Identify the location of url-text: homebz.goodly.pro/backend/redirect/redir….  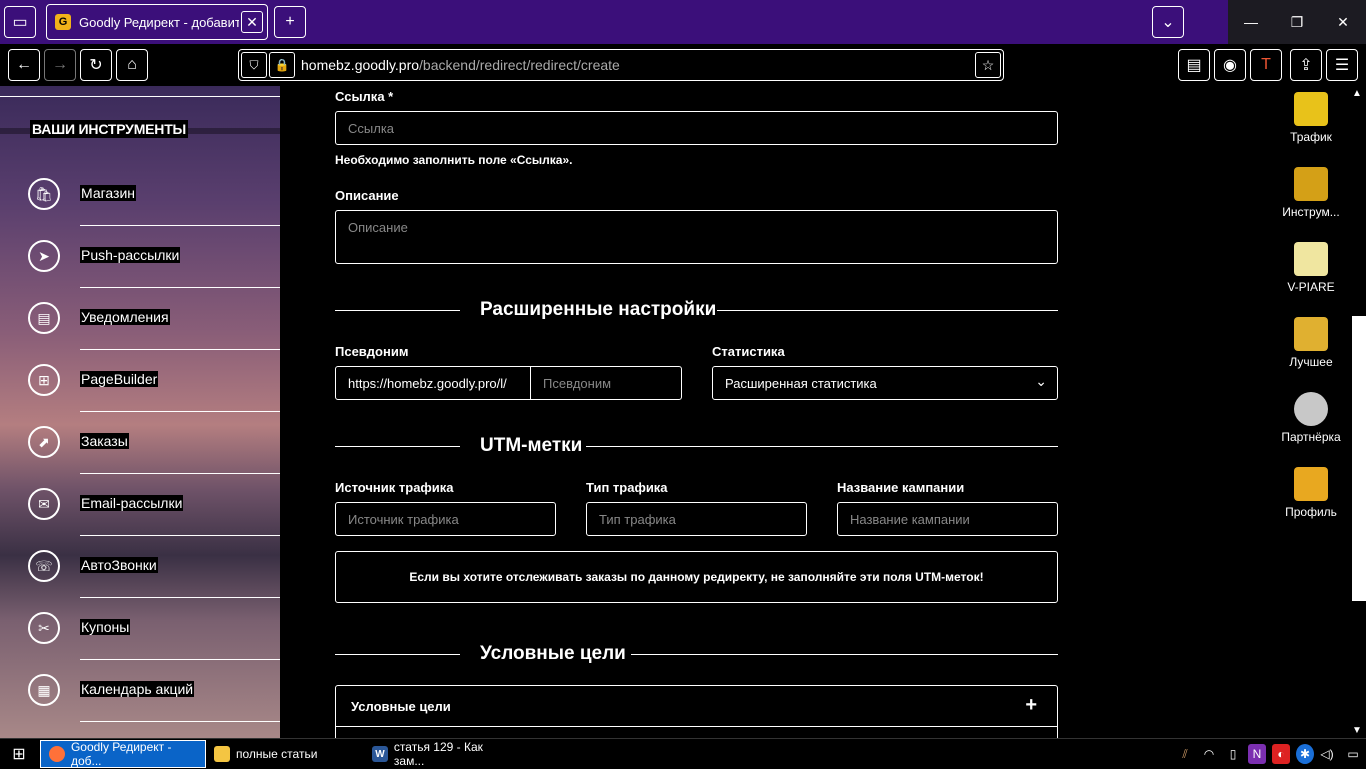
(460, 65).